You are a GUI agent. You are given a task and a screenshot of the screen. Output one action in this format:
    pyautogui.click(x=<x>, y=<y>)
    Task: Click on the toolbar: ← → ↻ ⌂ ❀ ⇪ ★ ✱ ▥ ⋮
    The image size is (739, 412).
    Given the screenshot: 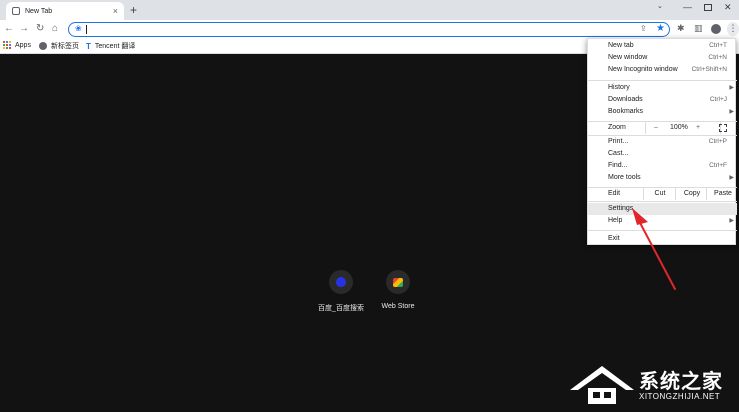 What is the action you would take?
    pyautogui.click(x=369, y=29)
    